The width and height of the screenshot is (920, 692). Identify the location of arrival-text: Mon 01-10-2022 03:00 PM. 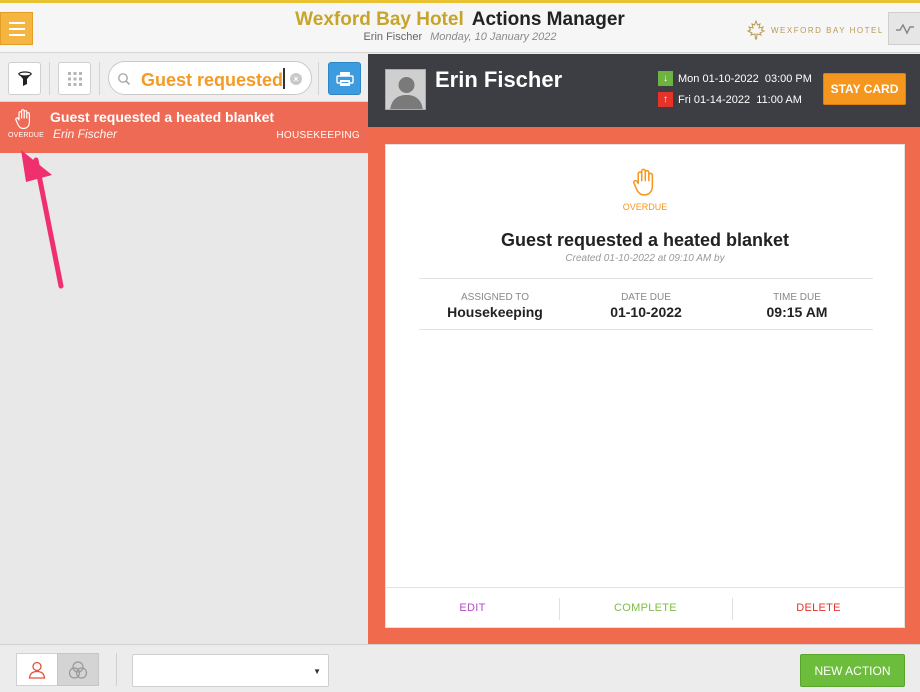
(745, 78).